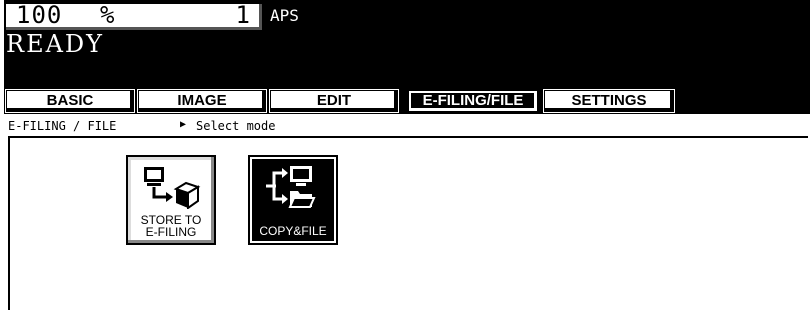 Image resolution: width=812 pixels, height=310 pixels. I want to click on store-to-efiling-button: STORE TO E-FILING, so click(171, 200).